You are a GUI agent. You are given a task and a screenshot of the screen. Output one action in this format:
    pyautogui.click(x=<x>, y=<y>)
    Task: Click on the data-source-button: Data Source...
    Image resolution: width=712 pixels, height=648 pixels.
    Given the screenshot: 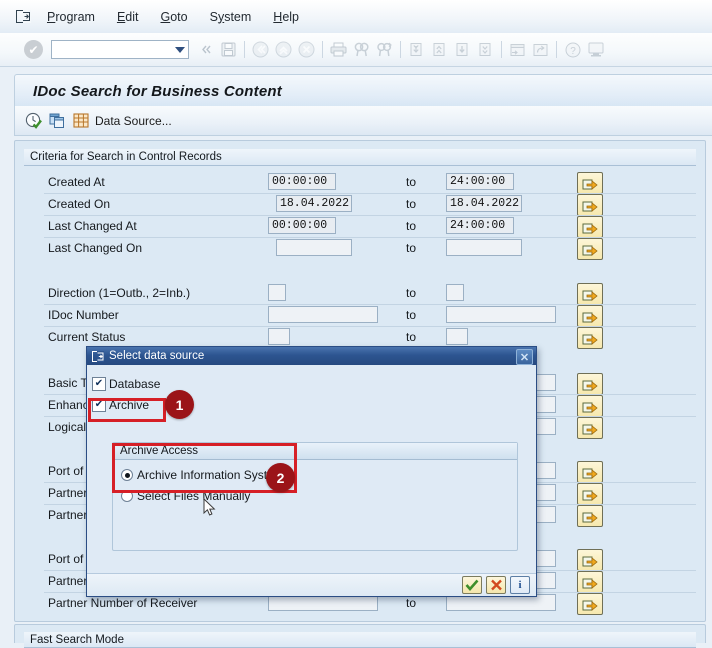 What is the action you would take?
    pyautogui.click(x=122, y=120)
    